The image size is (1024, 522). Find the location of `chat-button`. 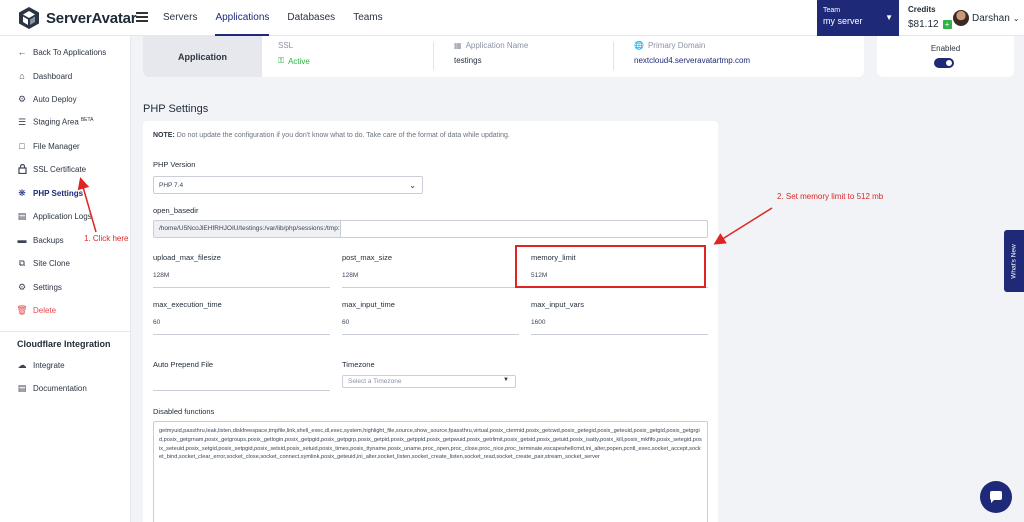

chat-button is located at coordinates (996, 497).